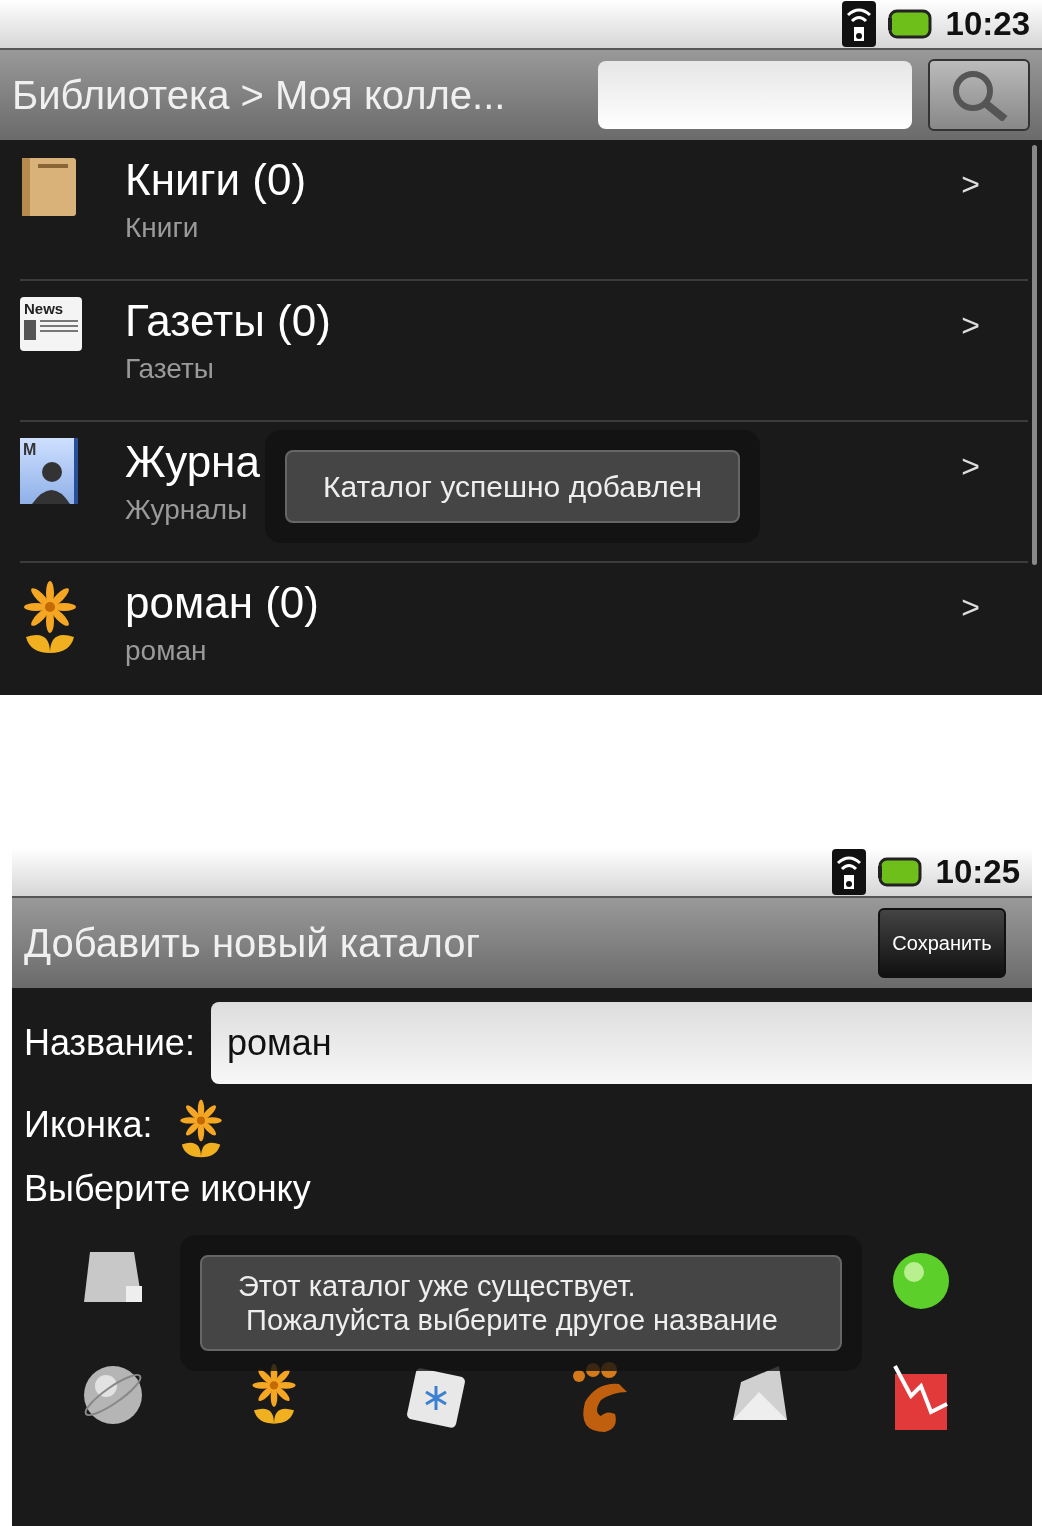 The height and width of the screenshot is (1526, 1042). Describe the element at coordinates (49, 187) in the screenshot. I see `book-icon` at that location.